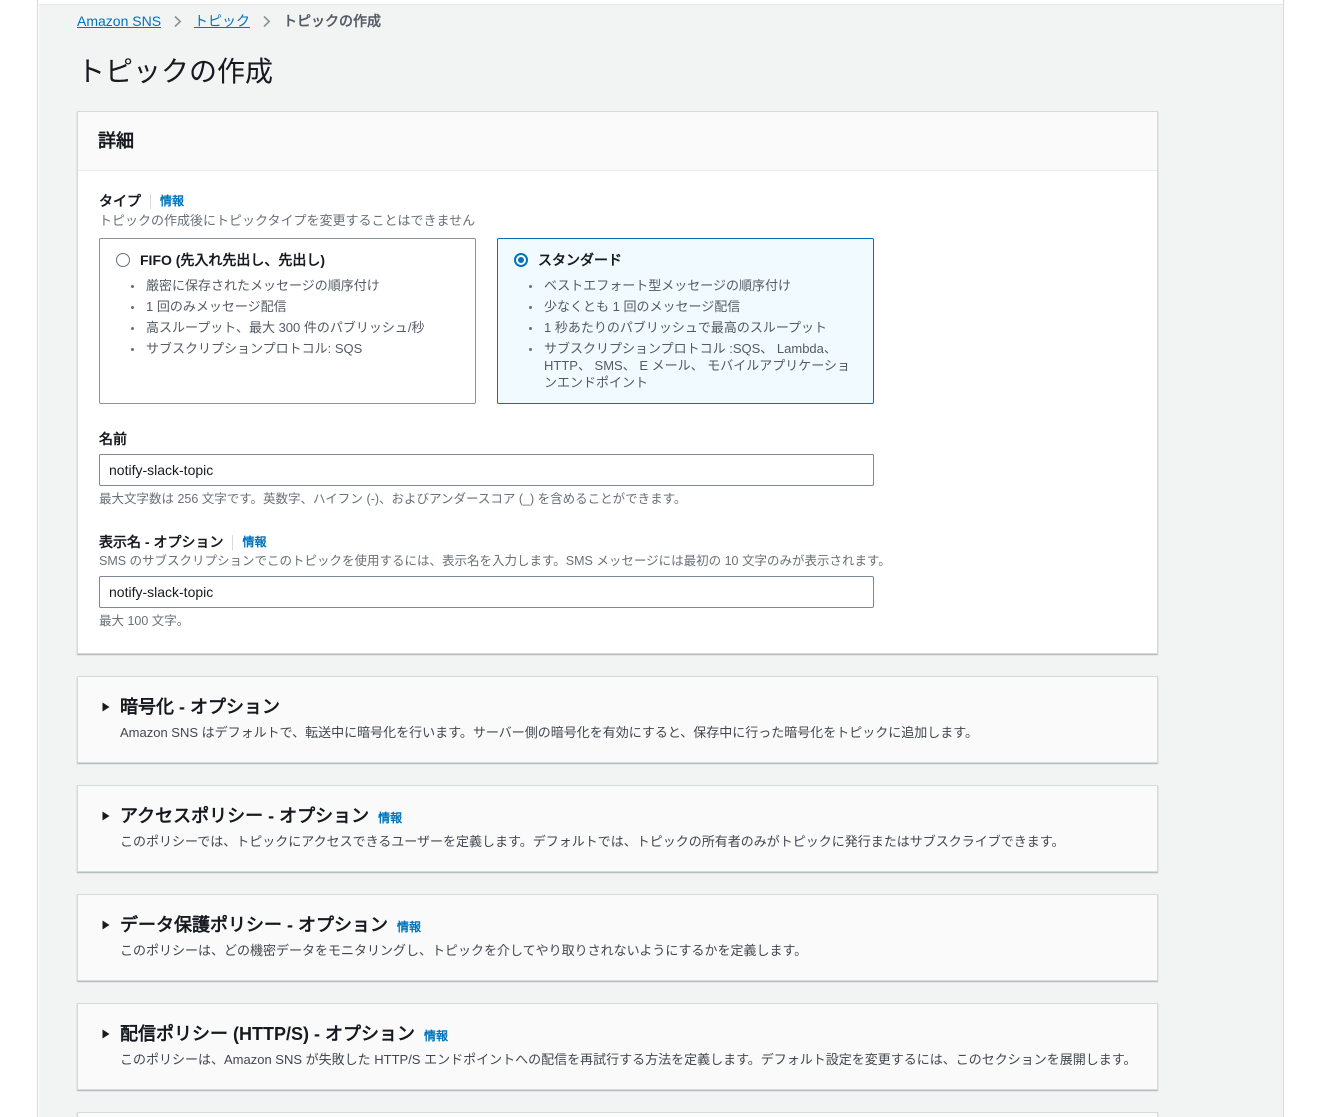 This screenshot has width=1325, height=1117. I want to click on standard-radio, so click(521, 260).